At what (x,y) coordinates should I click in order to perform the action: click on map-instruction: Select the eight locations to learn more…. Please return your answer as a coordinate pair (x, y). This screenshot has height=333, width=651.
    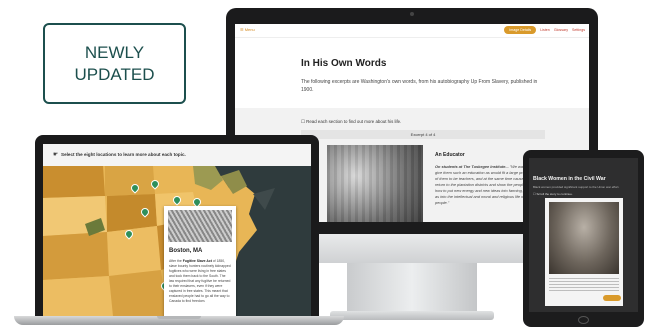
    Looking at the image, I should click on (123, 154).